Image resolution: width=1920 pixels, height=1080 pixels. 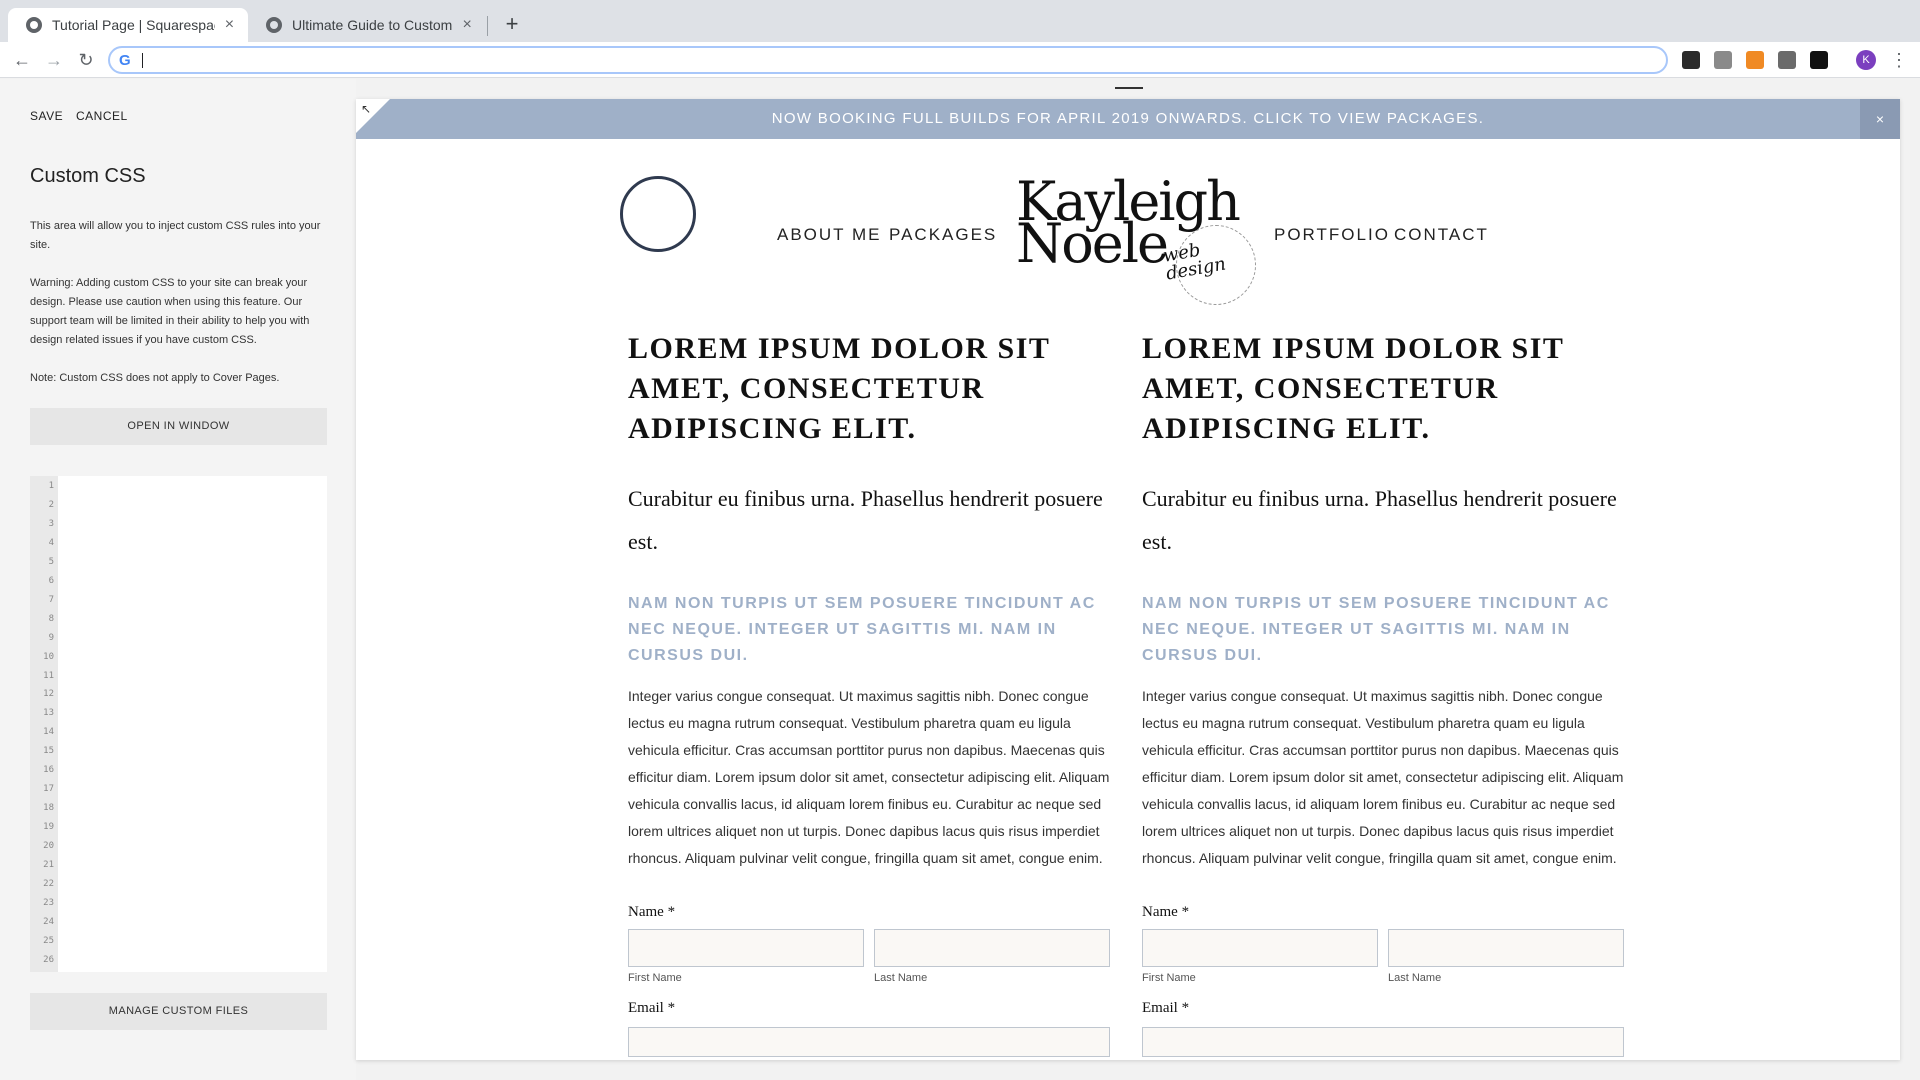 I want to click on badge-icon, so click(x=1755, y=60).